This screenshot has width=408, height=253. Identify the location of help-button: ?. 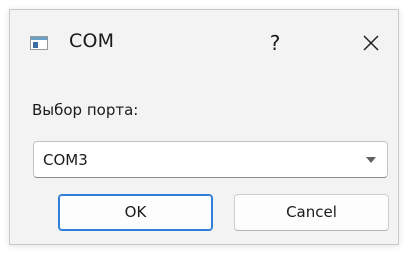
(275, 43).